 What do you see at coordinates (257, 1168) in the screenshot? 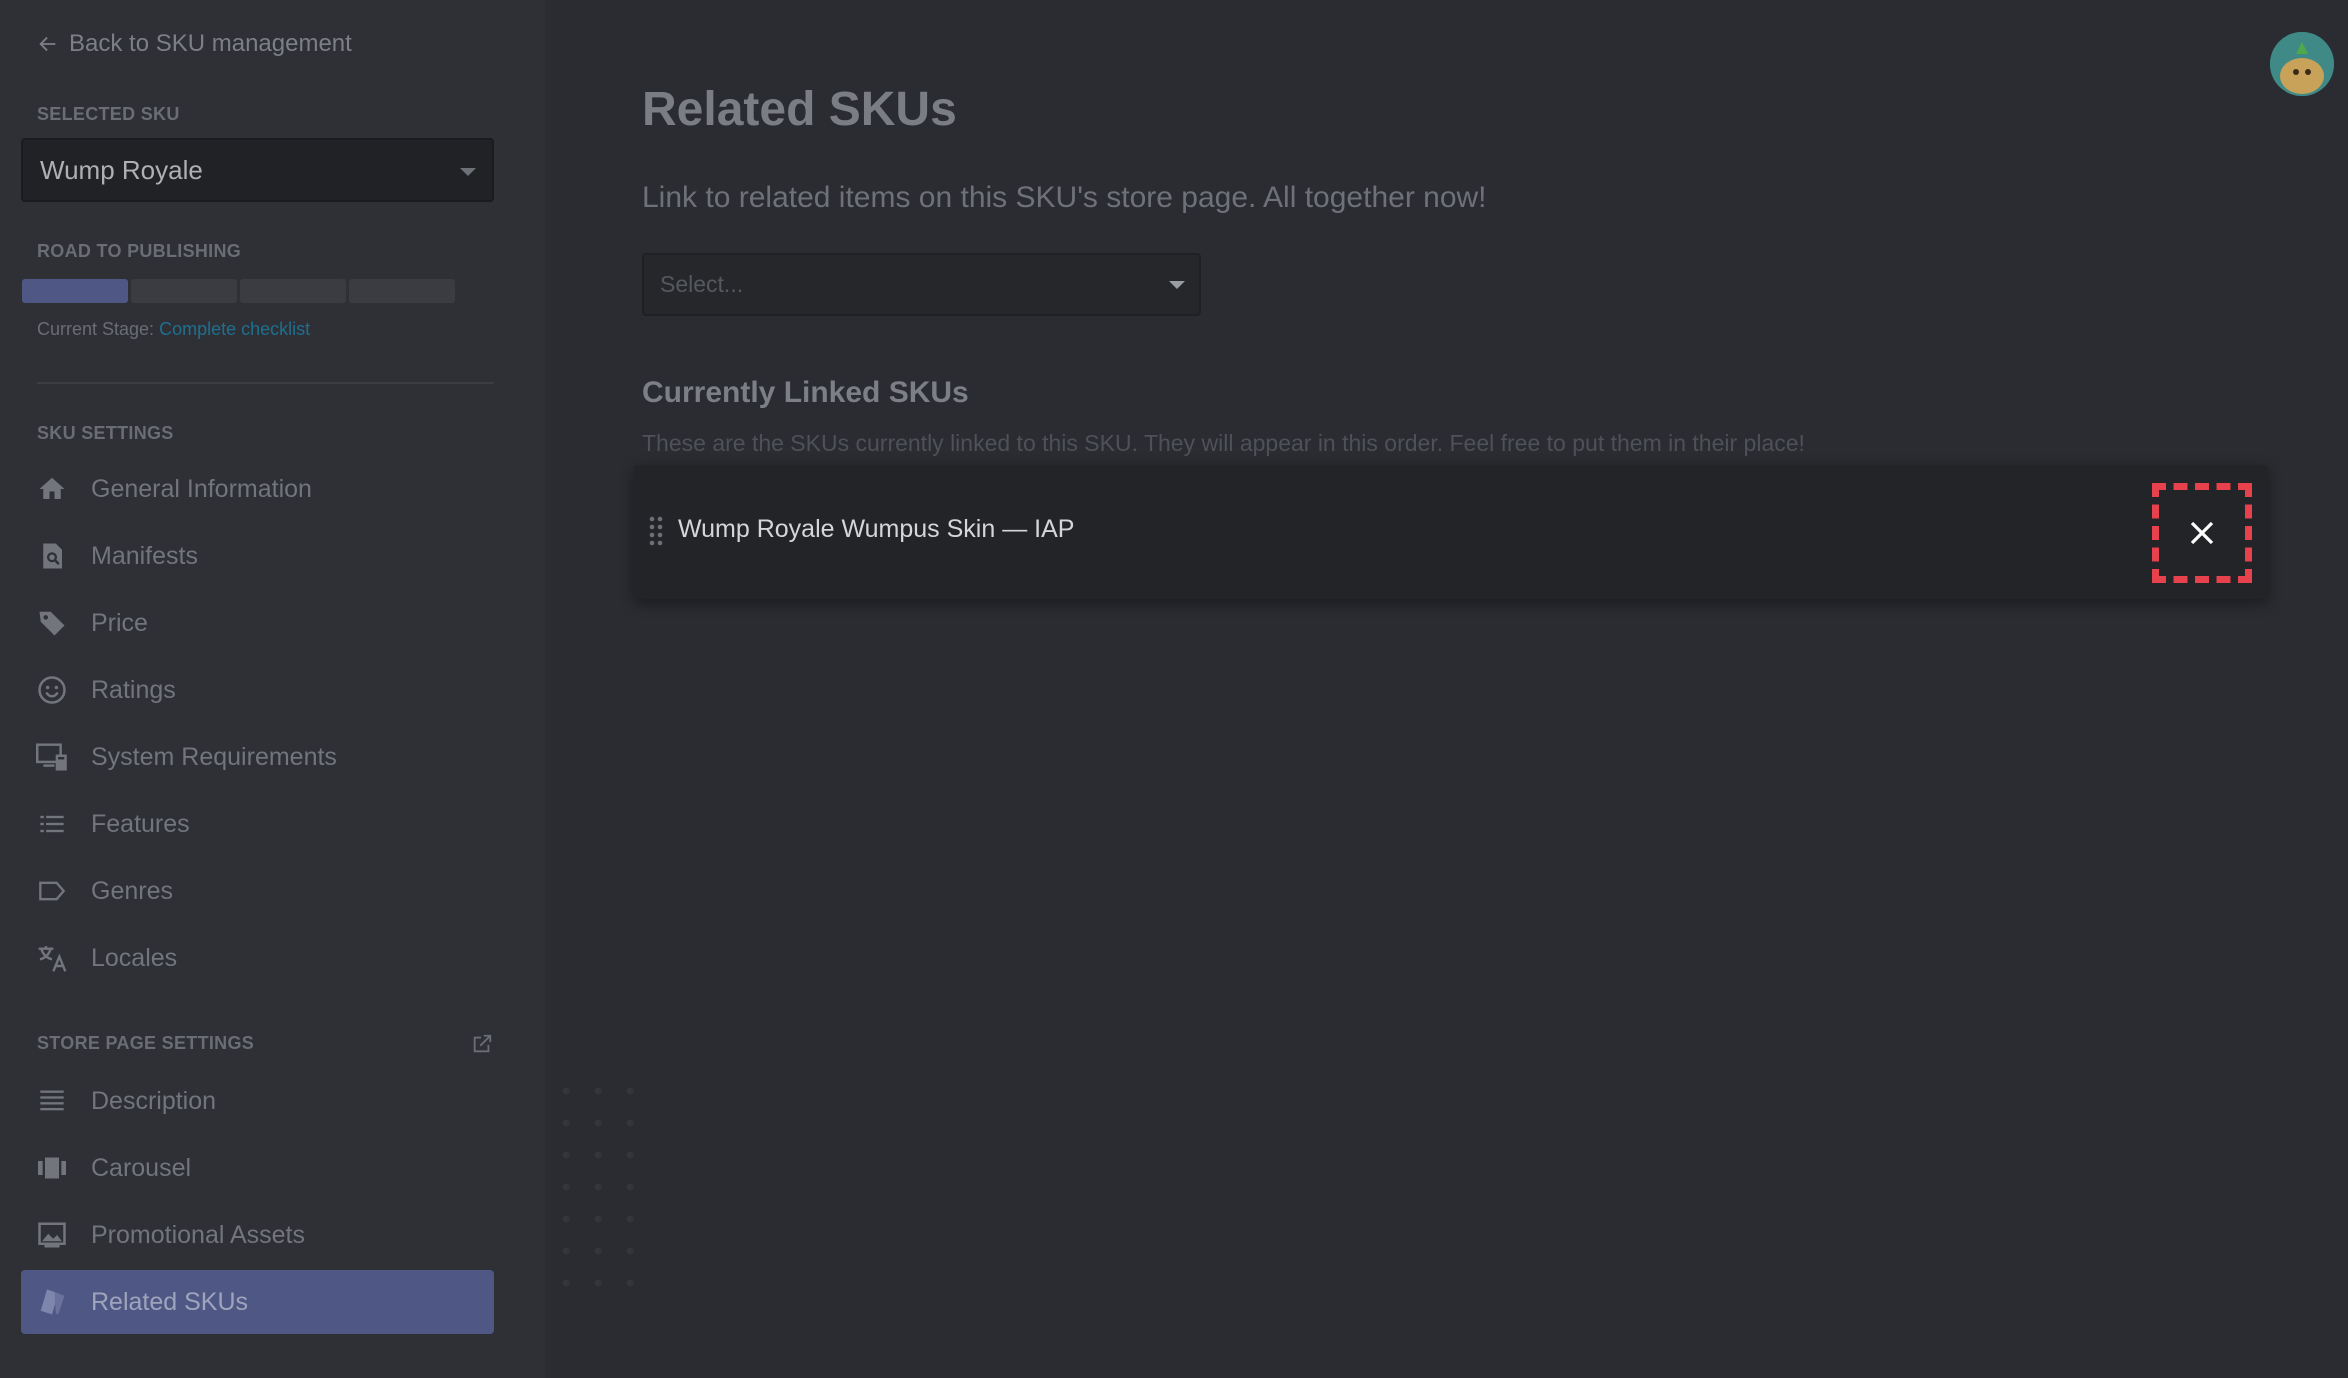
I see `sidebar-item-carousel: Carousel` at bounding box center [257, 1168].